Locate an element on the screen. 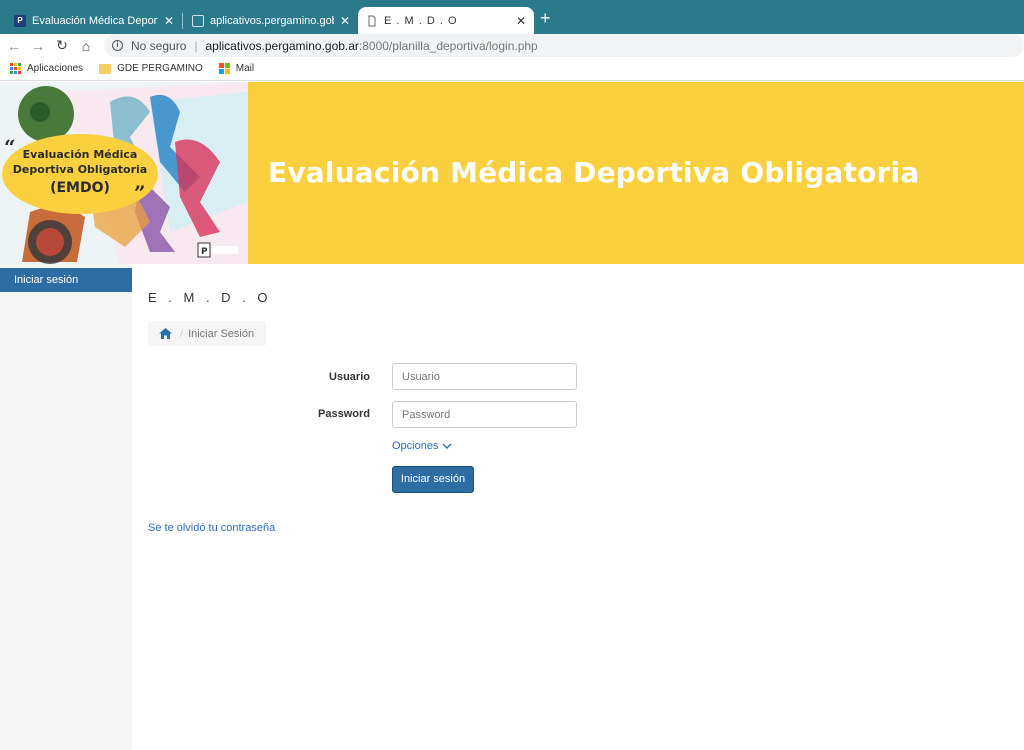 The height and width of the screenshot is (750, 1024). bookmark-mail: Mail is located at coordinates (236, 68).